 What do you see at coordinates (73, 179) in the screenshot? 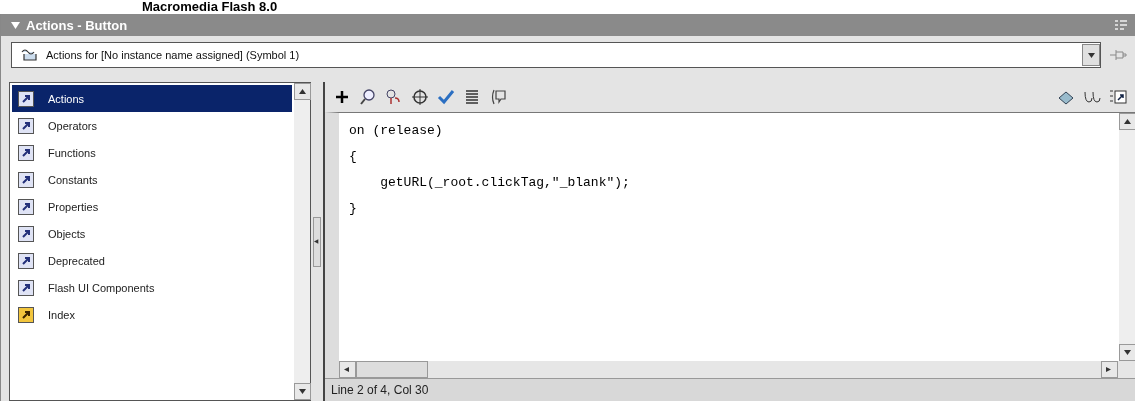
I see `toolbox-label: Constants` at bounding box center [73, 179].